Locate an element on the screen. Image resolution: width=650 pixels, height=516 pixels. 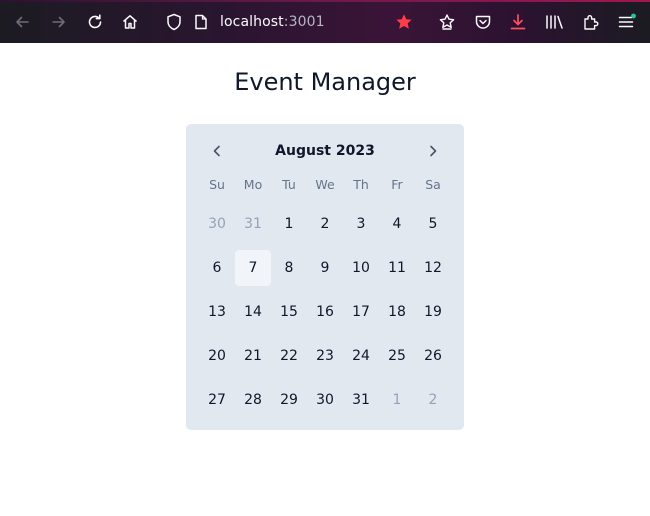
calendar-day: 28 is located at coordinates (253, 400).